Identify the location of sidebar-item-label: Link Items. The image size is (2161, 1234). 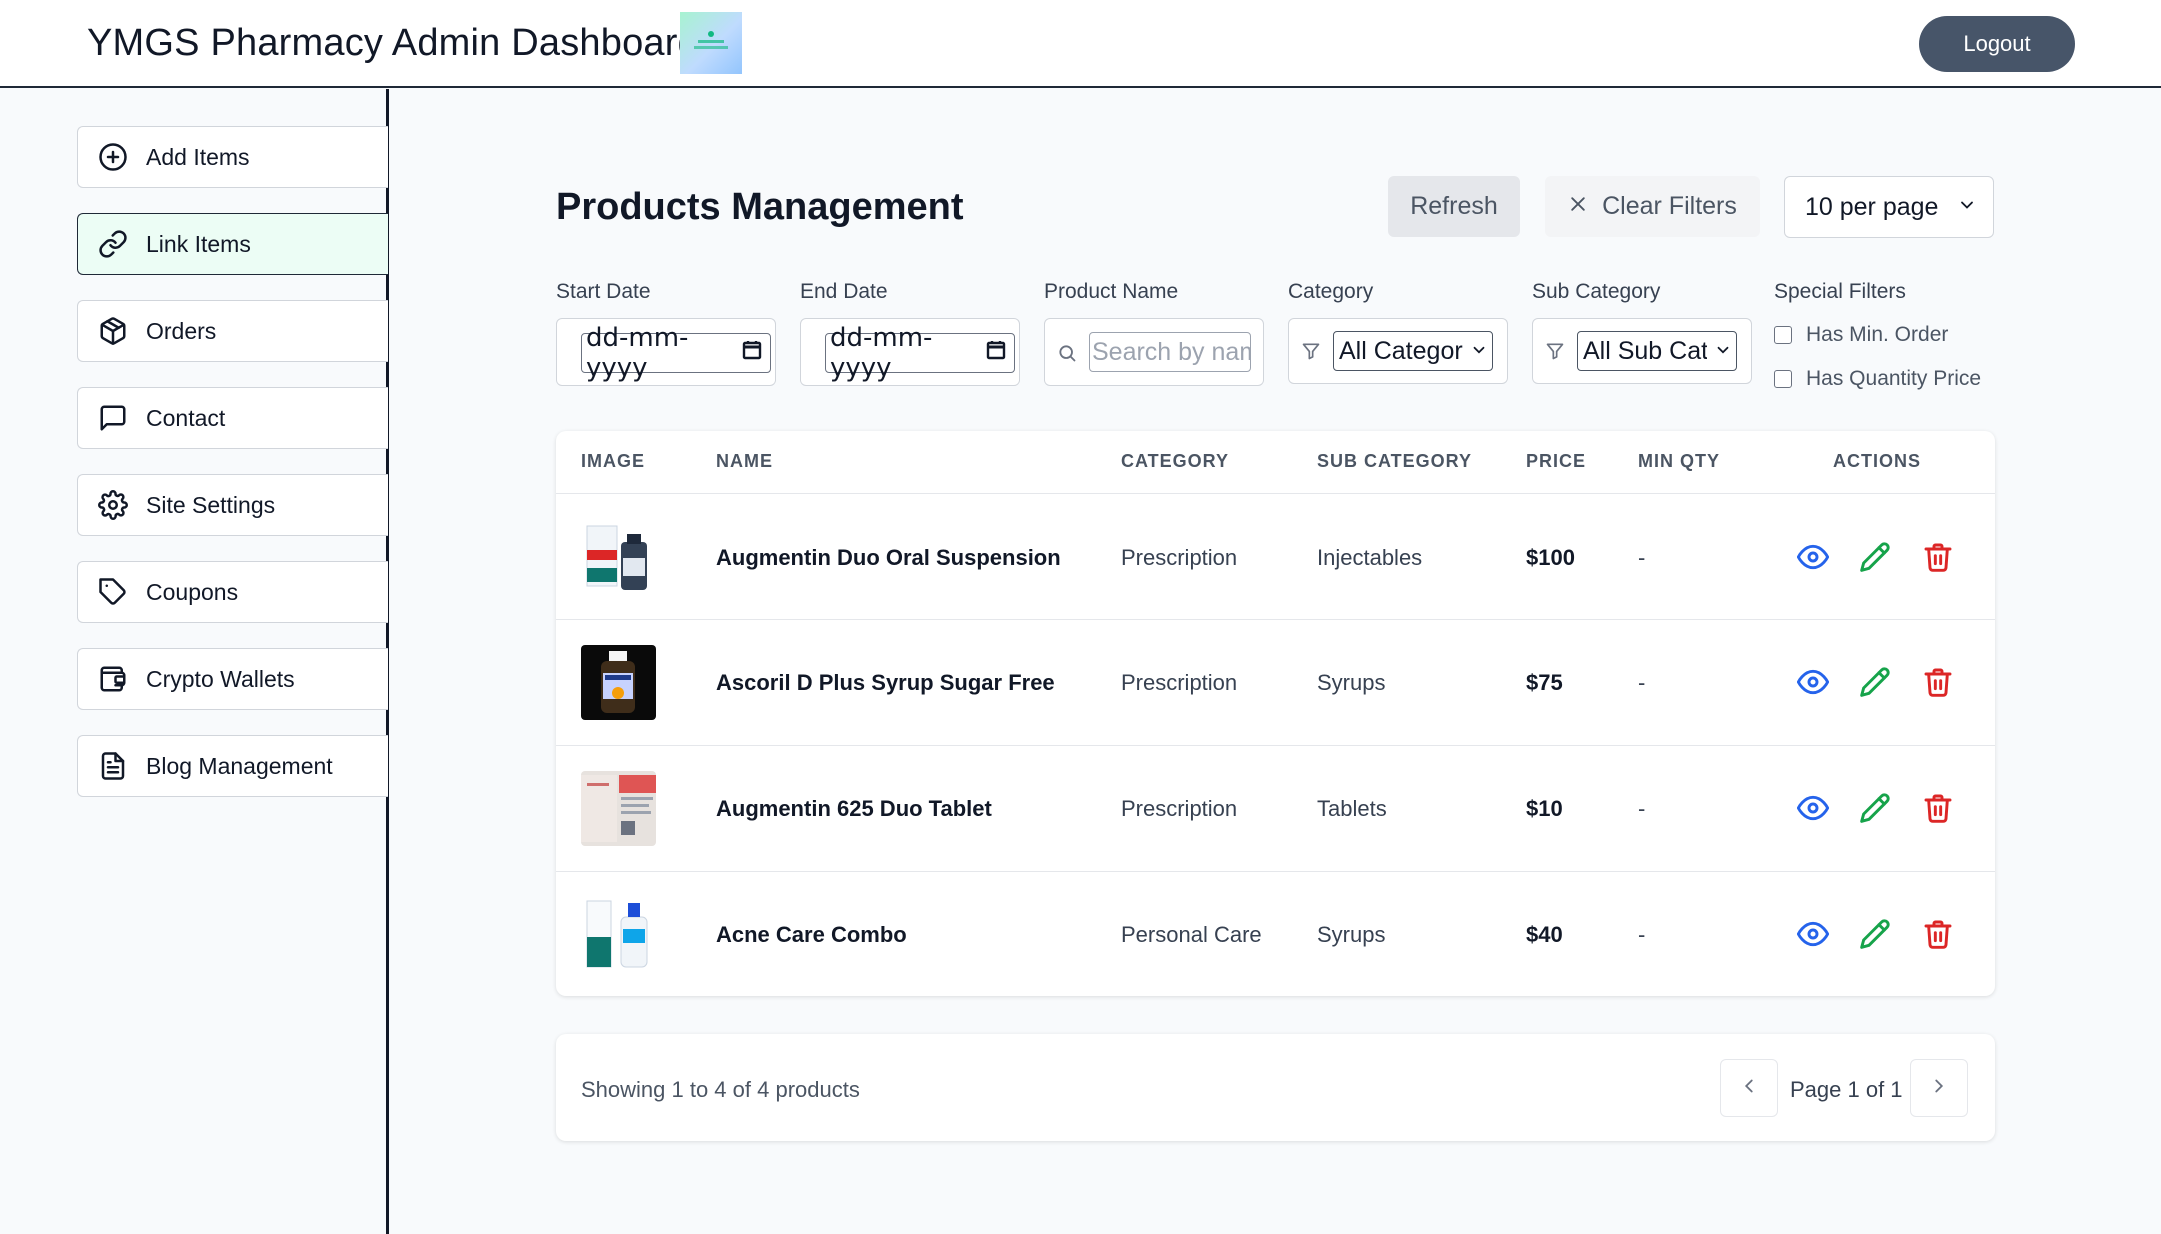
(198, 243).